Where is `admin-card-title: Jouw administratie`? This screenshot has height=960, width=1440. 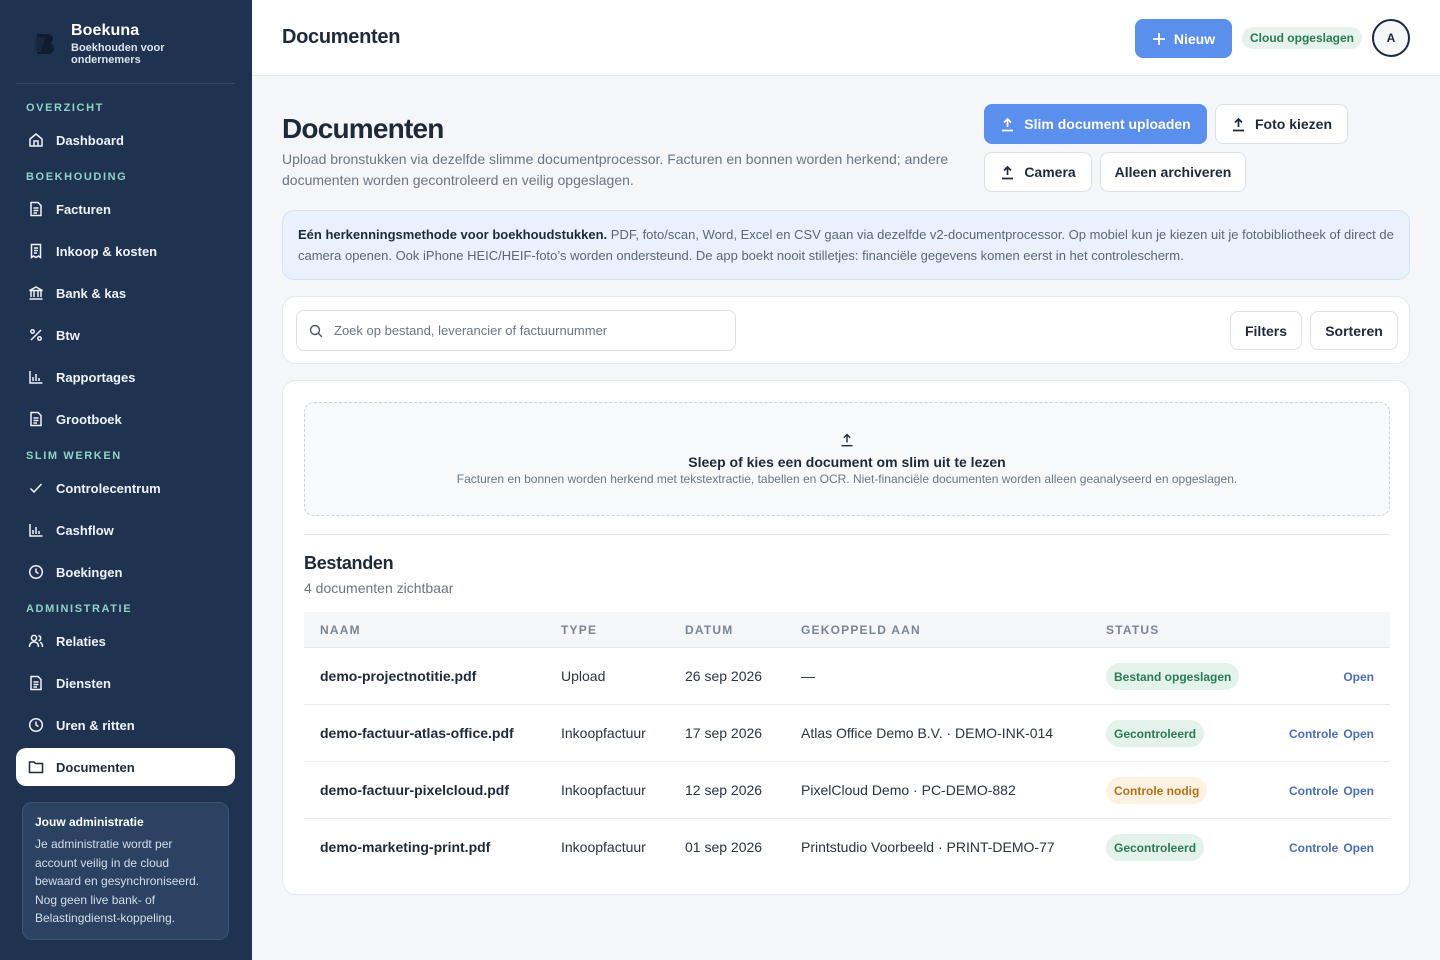
admin-card-title: Jouw administratie is located at coordinates (89, 822).